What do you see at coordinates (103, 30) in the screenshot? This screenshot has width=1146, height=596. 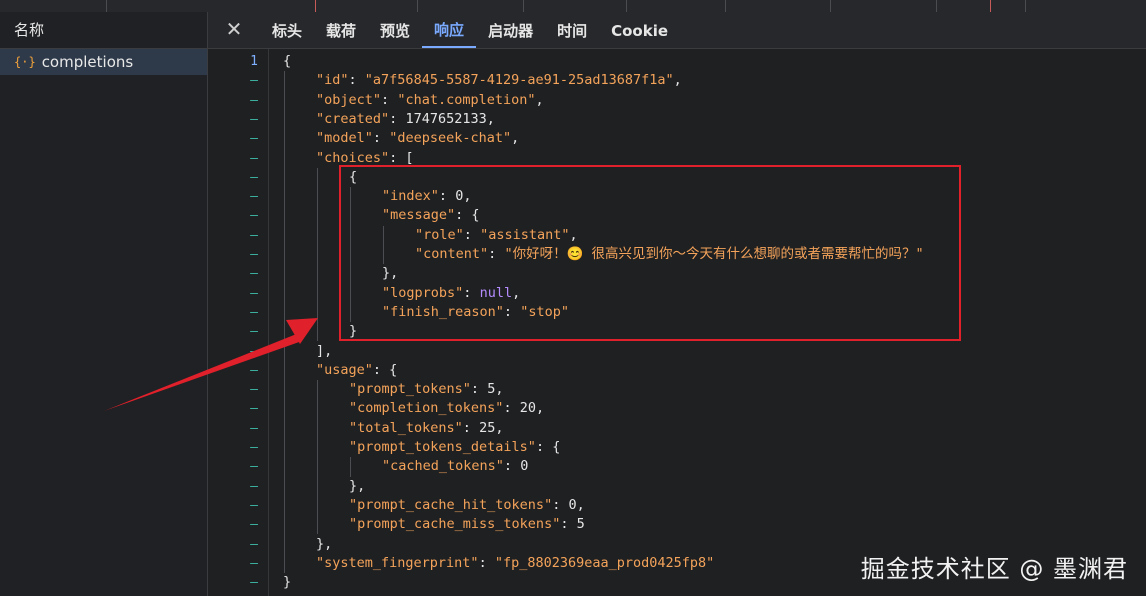 I see `name-column-header: 名称` at bounding box center [103, 30].